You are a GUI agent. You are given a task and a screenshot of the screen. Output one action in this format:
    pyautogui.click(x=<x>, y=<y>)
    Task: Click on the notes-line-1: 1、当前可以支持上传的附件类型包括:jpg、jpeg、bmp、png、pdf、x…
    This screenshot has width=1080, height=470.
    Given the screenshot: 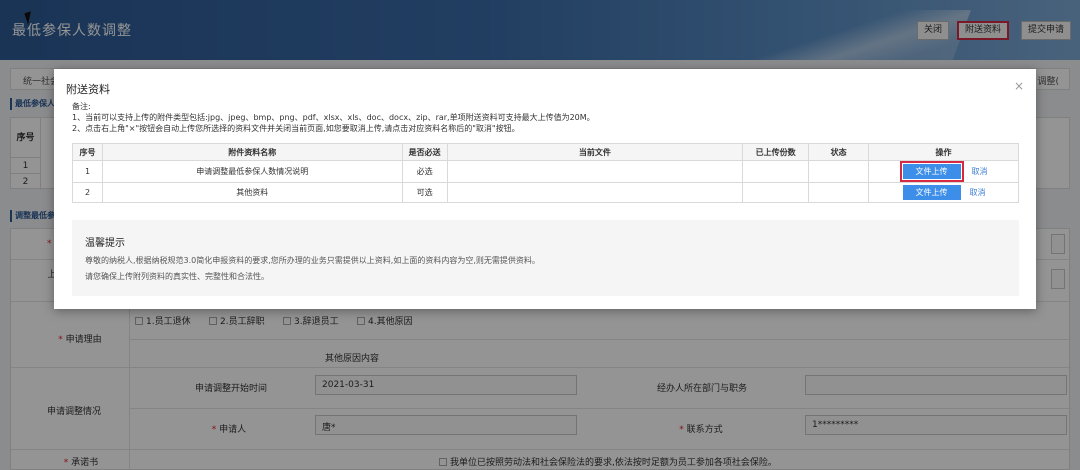 What is the action you would take?
    pyautogui.click(x=333, y=117)
    